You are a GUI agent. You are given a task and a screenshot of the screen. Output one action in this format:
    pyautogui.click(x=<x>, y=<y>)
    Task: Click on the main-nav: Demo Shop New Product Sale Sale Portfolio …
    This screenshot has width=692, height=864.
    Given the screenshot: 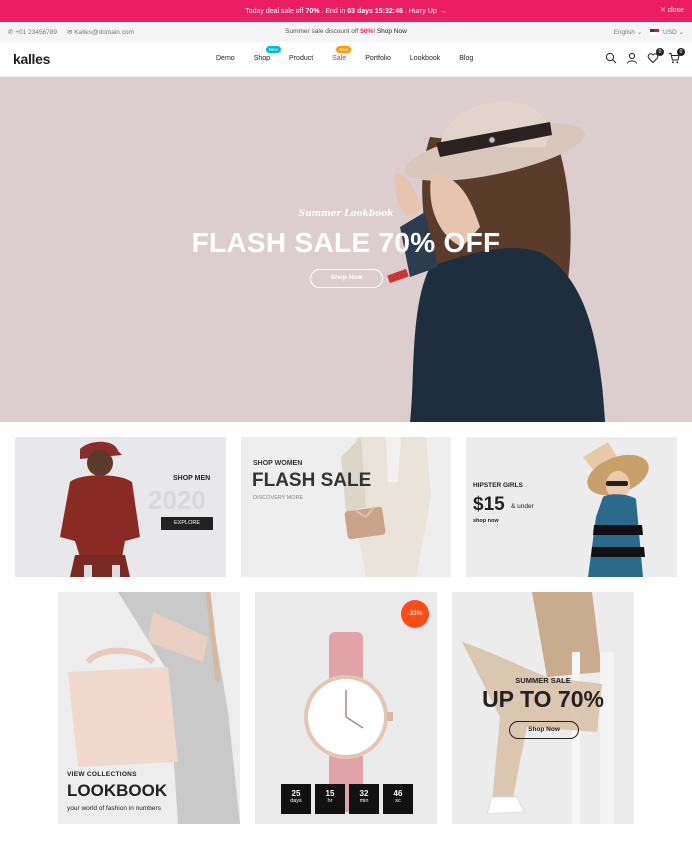 What is the action you would take?
    pyautogui.click(x=354, y=54)
    